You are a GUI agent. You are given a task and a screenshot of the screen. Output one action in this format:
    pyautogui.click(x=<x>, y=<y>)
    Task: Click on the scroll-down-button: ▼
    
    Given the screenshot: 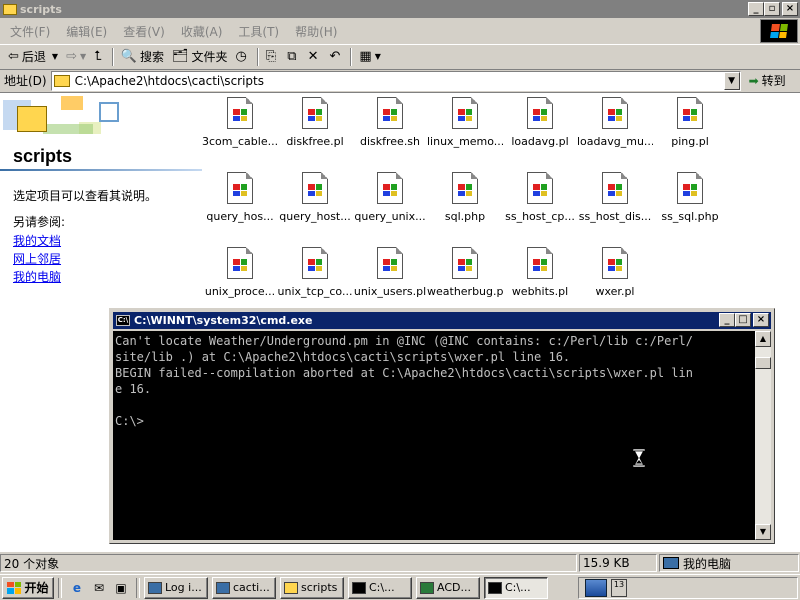 What is the action you would take?
    pyautogui.click(x=763, y=532)
    